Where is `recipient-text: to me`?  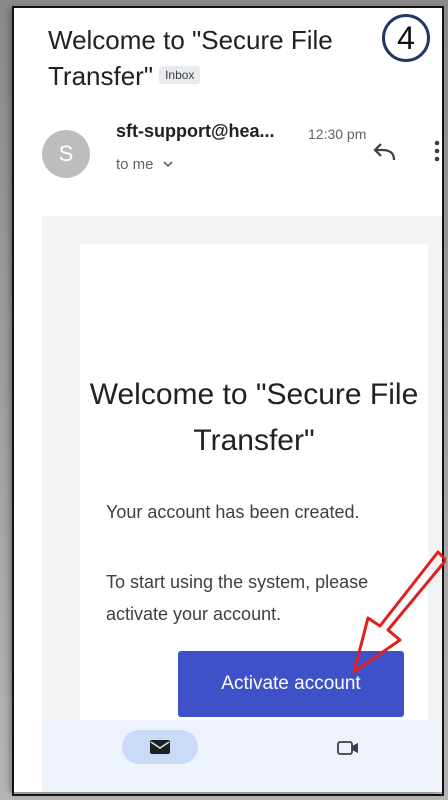
recipient-text: to me is located at coordinates (135, 164).